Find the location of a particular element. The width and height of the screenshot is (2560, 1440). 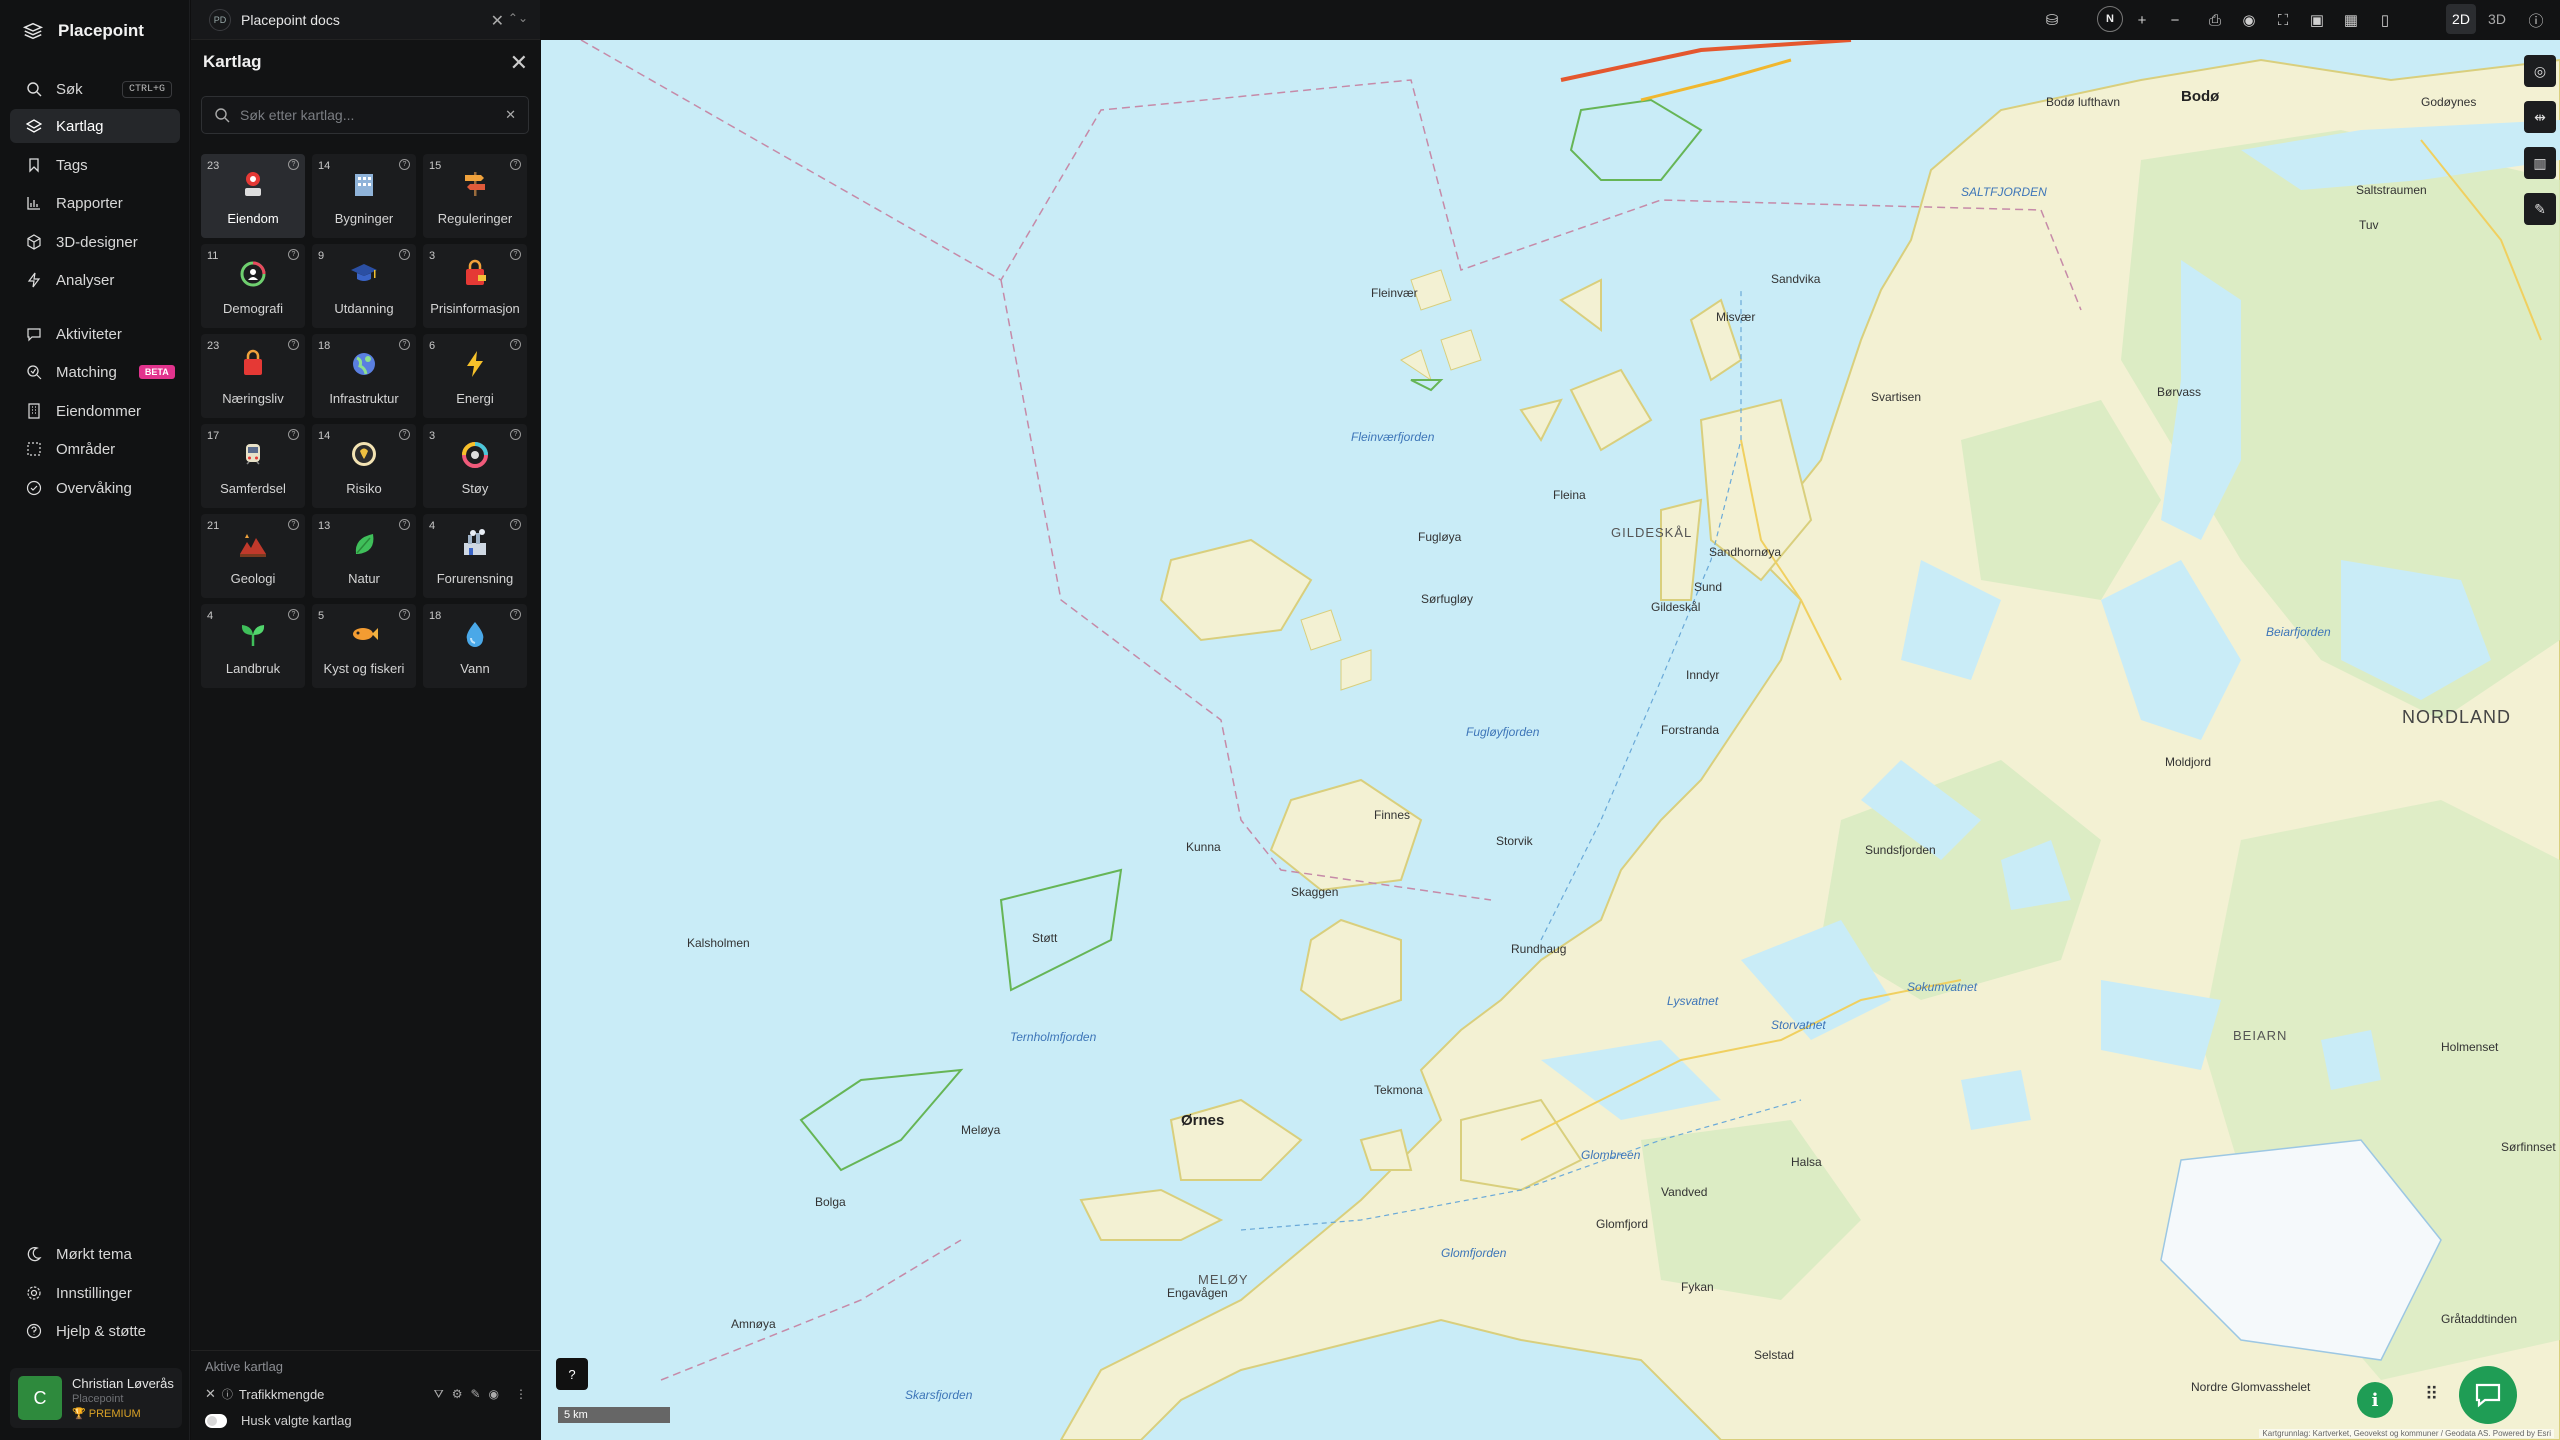

zoom-out-icon: − is located at coordinates (2175, 20).